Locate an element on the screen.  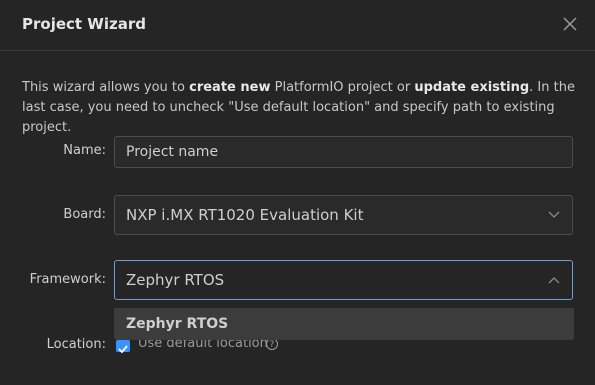
framework-label: Framework: is located at coordinates (67, 279).